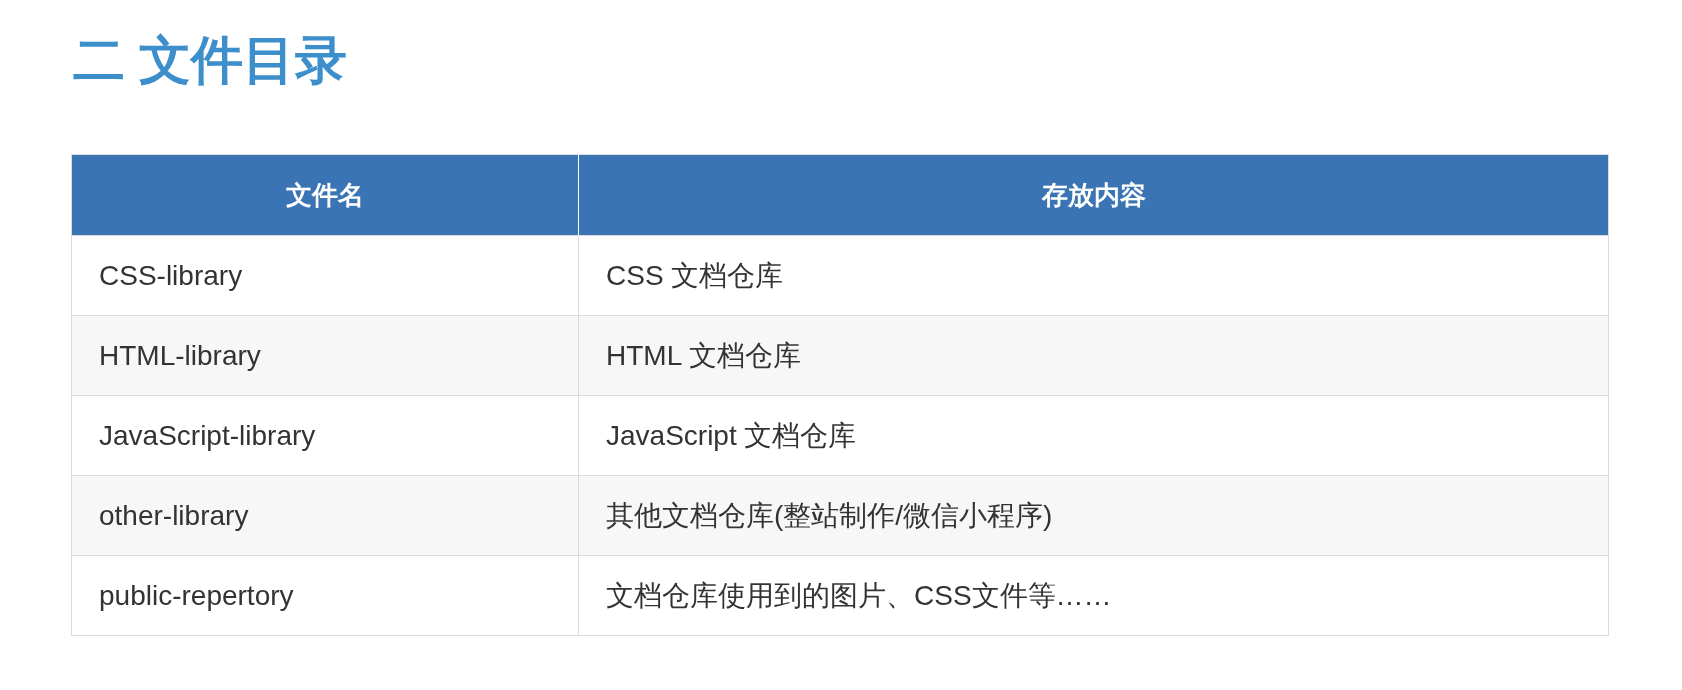 This screenshot has height=690, width=1682. I want to click on column-header: 文件名, so click(325, 195).